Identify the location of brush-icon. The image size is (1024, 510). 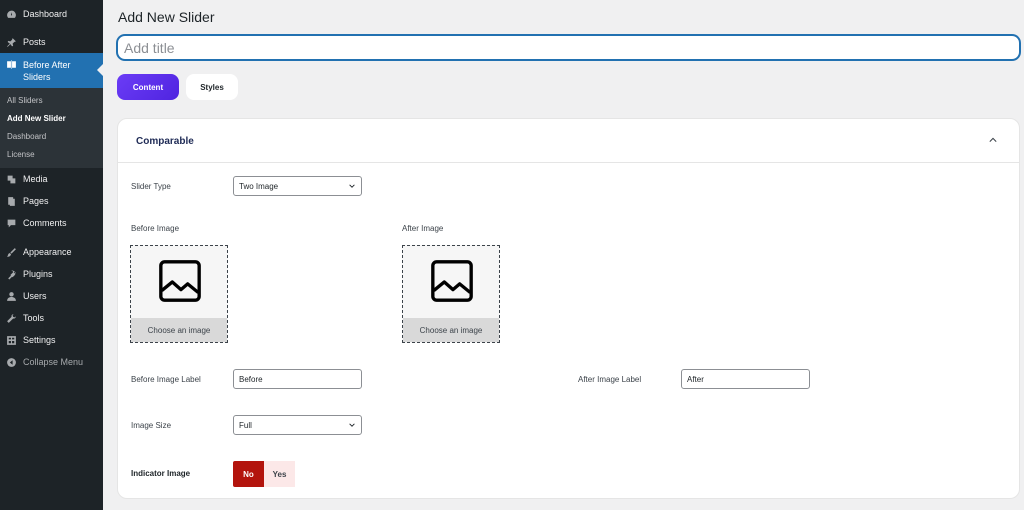
(11, 252).